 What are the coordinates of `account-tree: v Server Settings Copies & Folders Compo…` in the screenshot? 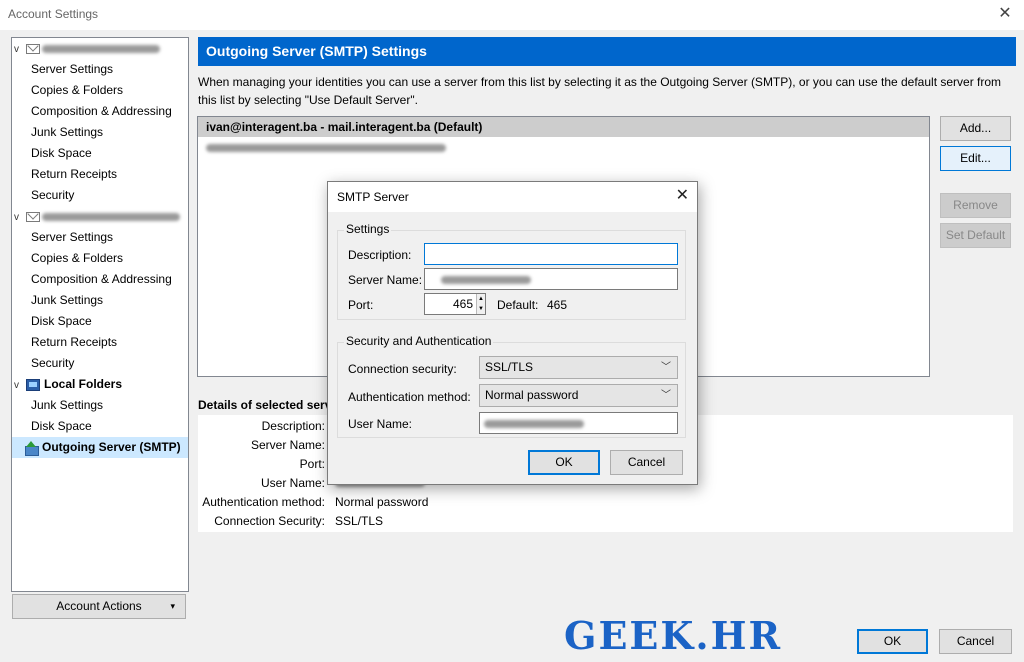 It's located at (100, 314).